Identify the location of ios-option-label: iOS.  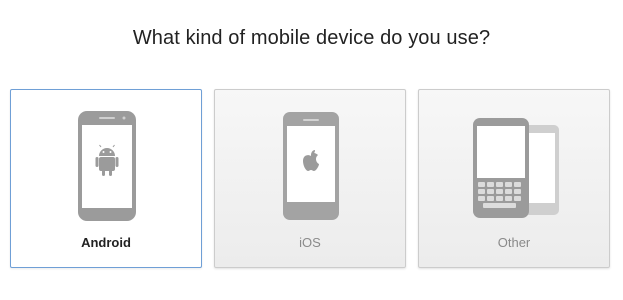
(310, 242).